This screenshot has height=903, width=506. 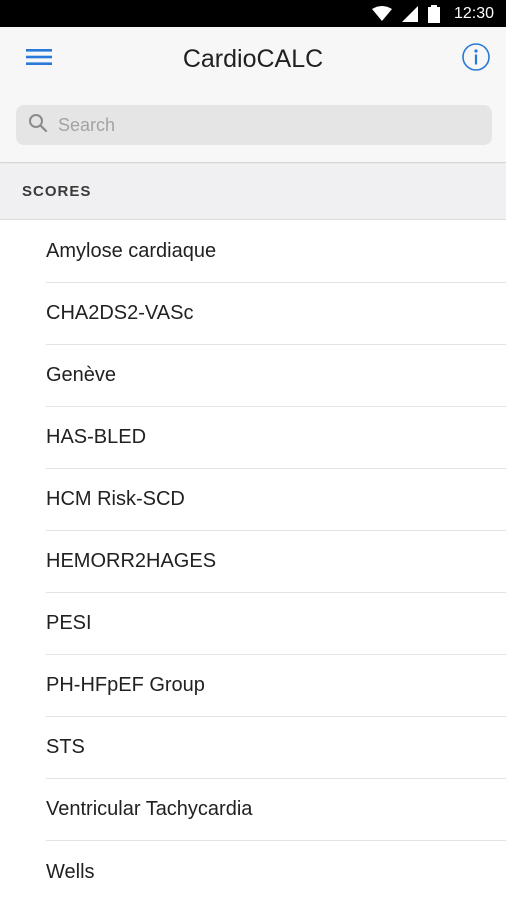 I want to click on list-item-has-bled: HAS-BLED, so click(x=276, y=438).